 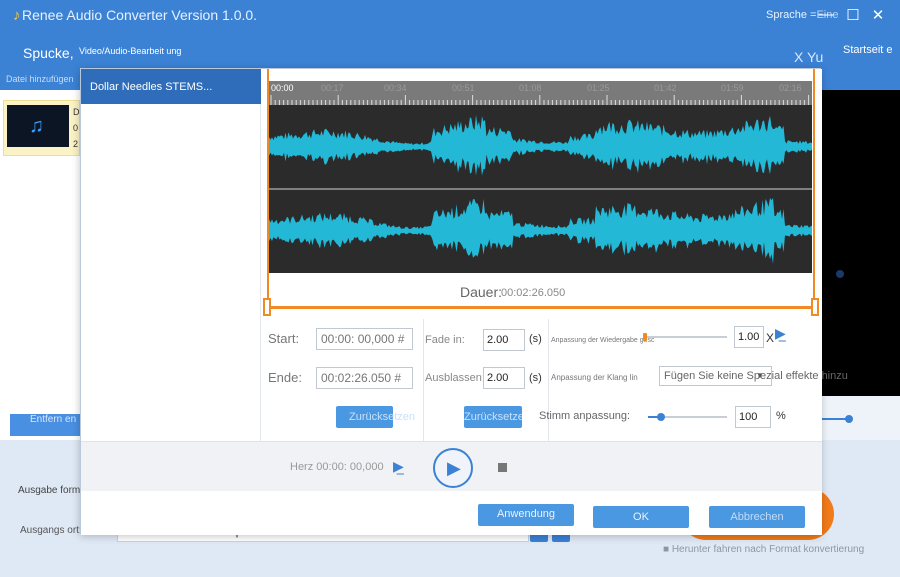 What do you see at coordinates (76, 144) in the screenshot?
I see `file-meta-3: 2` at bounding box center [76, 144].